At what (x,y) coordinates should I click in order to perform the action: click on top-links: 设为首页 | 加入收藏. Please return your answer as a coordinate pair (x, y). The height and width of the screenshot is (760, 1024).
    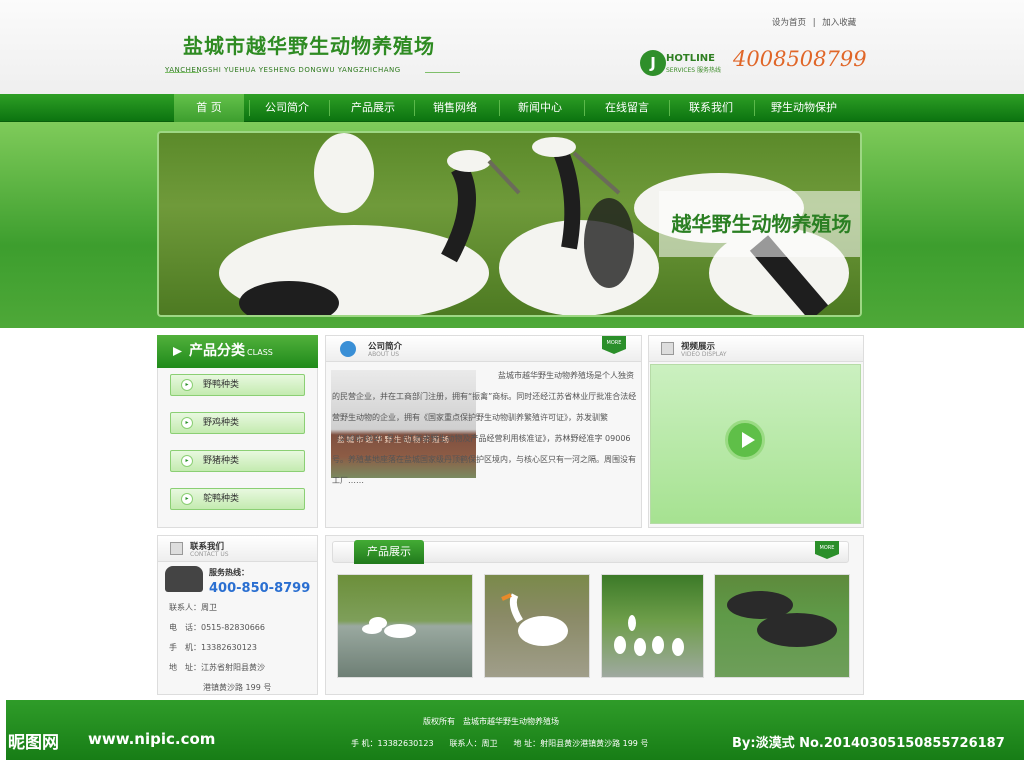
    Looking at the image, I should click on (814, 22).